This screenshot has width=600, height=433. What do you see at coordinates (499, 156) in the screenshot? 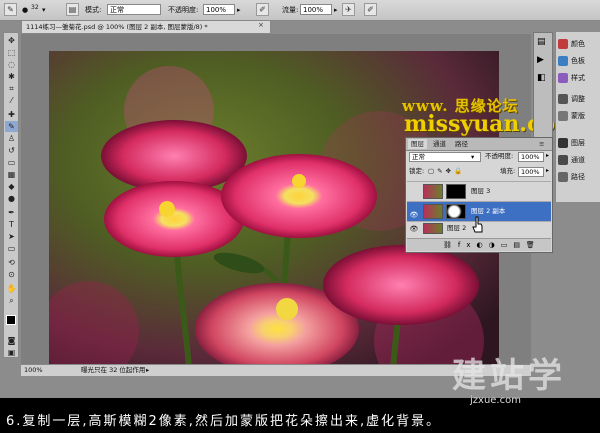
I see `layer-opacity-label: 不透明度:` at bounding box center [499, 156].